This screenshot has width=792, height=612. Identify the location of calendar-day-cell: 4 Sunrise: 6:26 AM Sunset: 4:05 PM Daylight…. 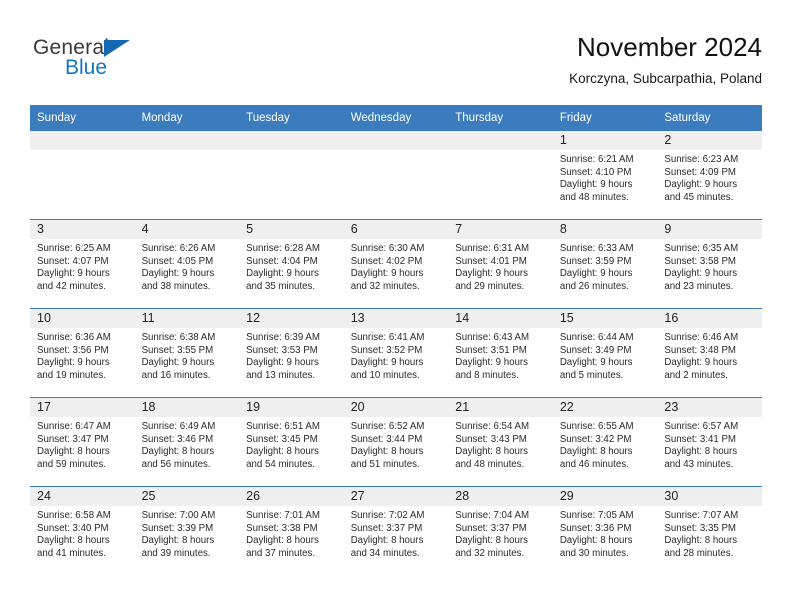
(187, 264).